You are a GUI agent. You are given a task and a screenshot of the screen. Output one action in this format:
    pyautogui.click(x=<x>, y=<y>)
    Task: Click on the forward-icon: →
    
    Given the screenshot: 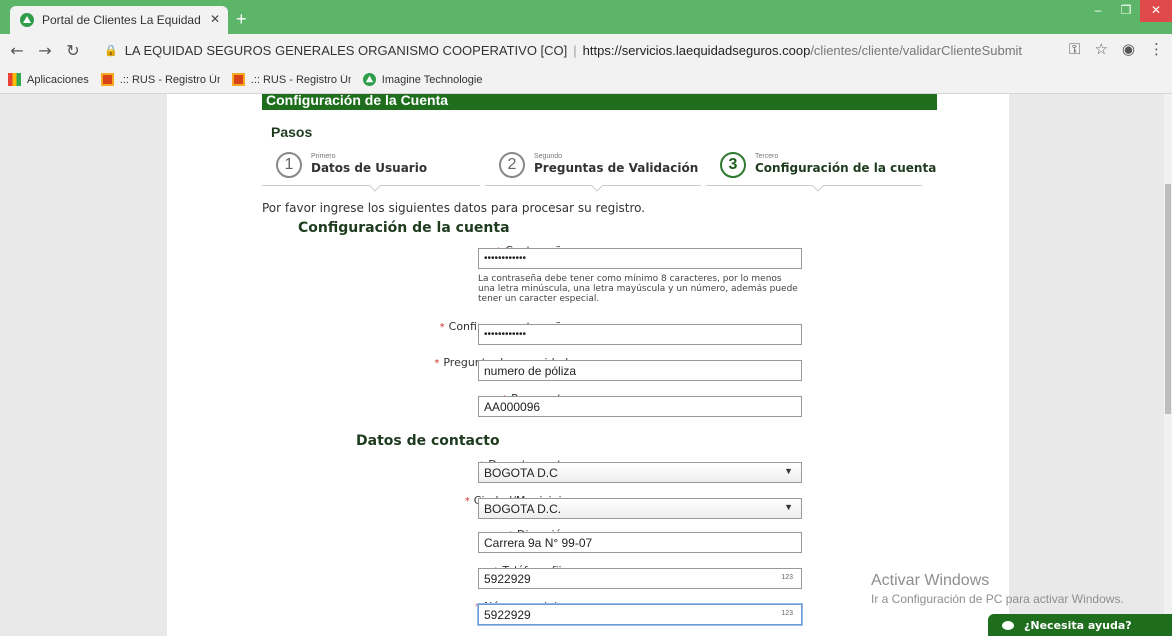 What is the action you would take?
    pyautogui.click(x=45, y=50)
    